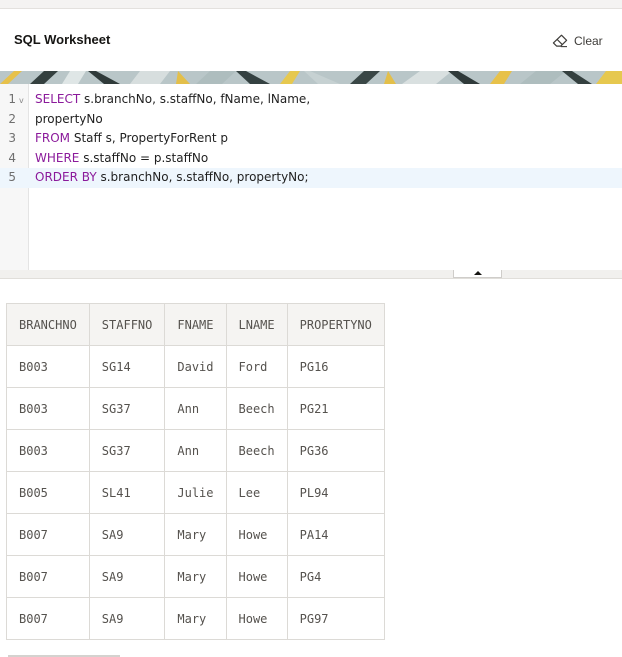 This screenshot has width=622, height=657. I want to click on column-header-fname: FNAME, so click(195, 324).